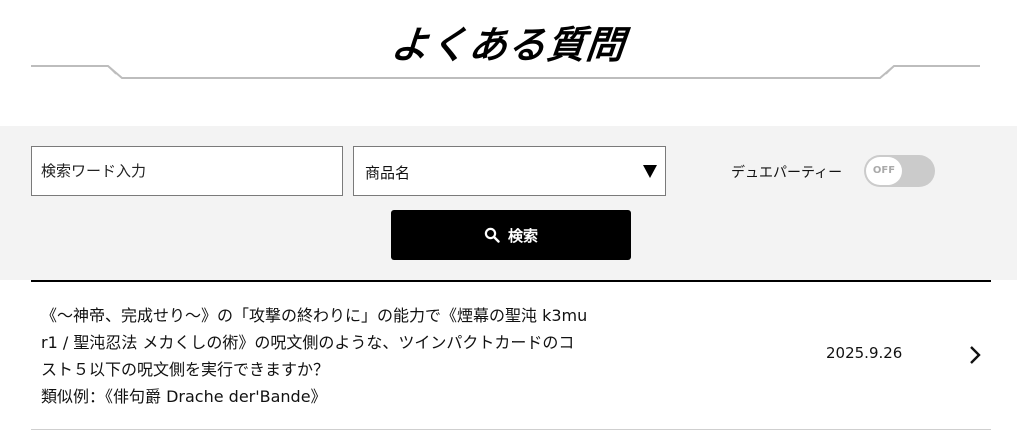 The image size is (1017, 435). Describe the element at coordinates (787, 173) in the screenshot. I see `duel-party-toggle-label: デュエパーティー` at that location.